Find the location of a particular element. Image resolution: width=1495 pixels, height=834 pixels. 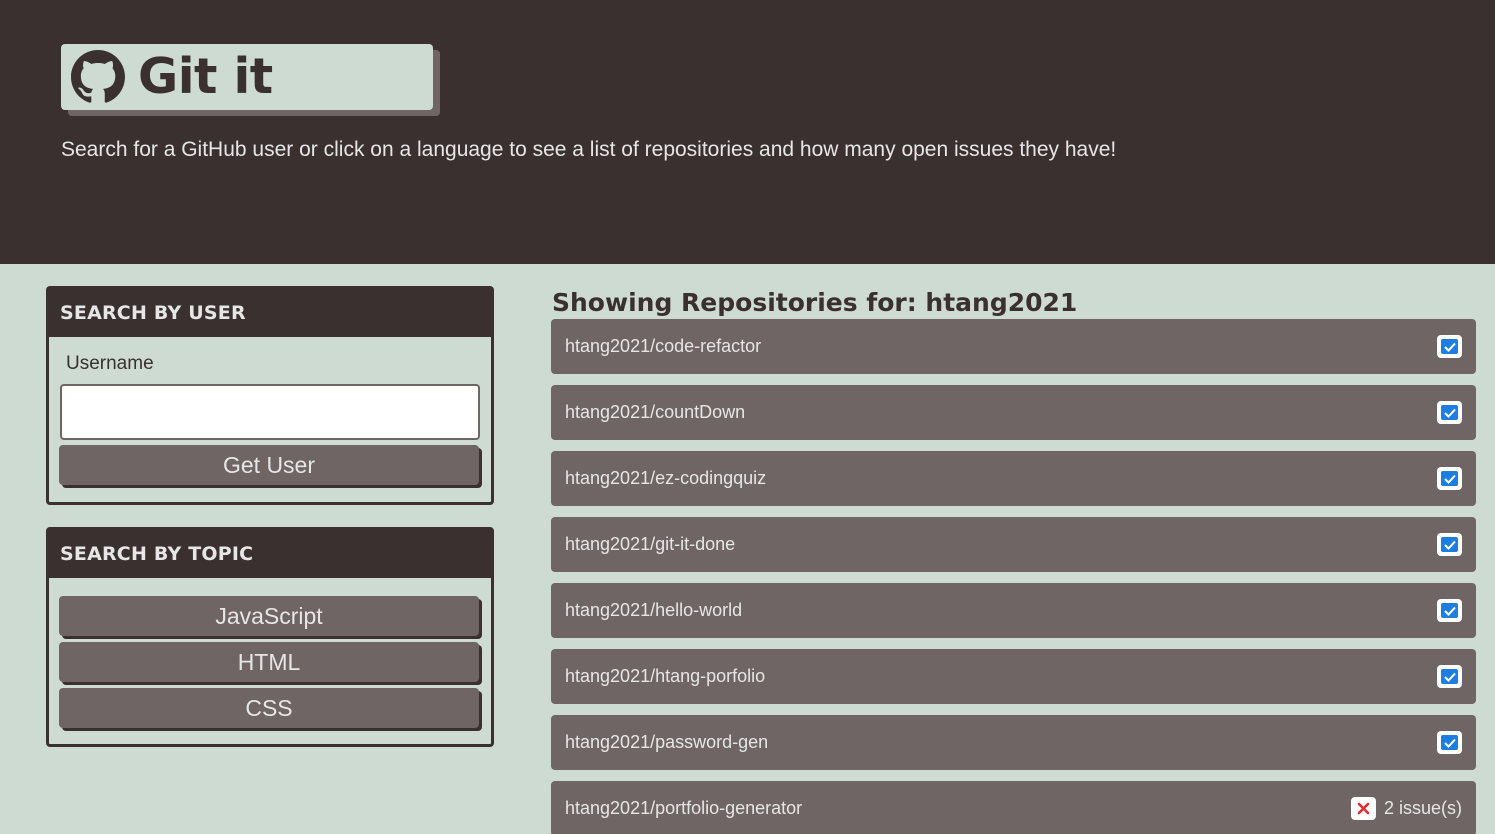

repo-search-term: Showing Repositories for: htang2021 is located at coordinates (815, 302).